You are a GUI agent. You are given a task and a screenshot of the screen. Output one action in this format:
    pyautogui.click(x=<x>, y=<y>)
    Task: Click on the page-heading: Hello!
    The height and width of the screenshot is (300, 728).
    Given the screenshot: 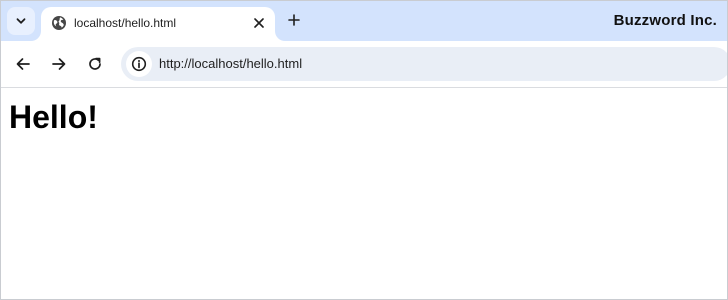 What is the action you would take?
    pyautogui.click(x=53, y=117)
    